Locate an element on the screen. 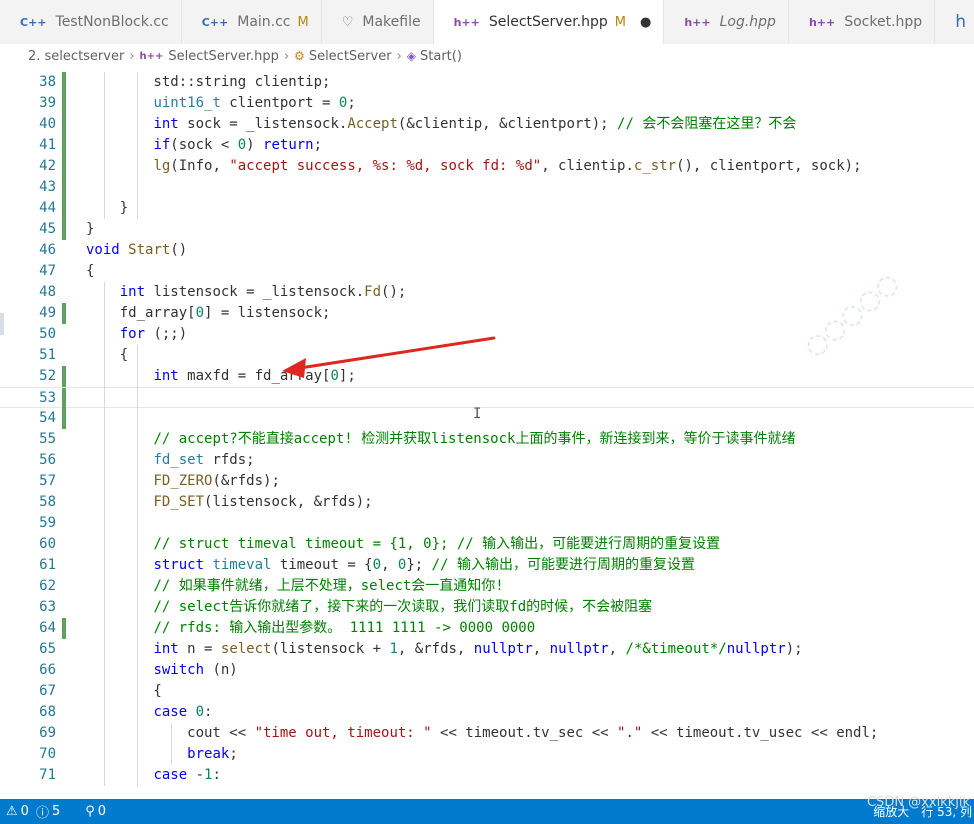  tab-err: herr is located at coordinates (954, 22).